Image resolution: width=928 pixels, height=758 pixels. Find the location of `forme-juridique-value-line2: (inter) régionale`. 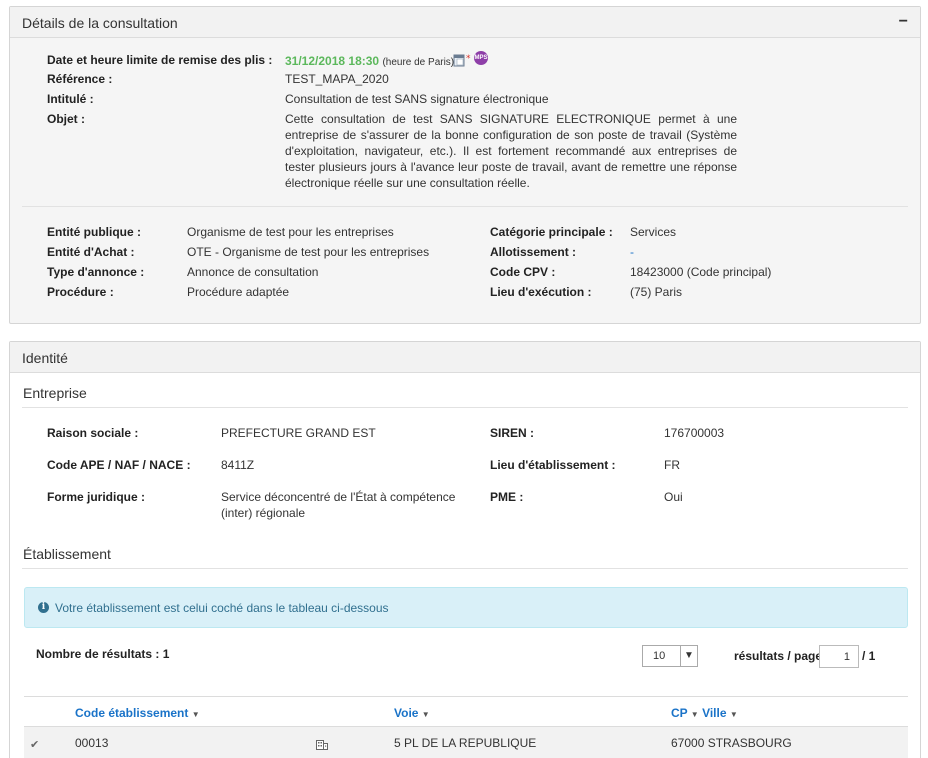

forme-juridique-value-line2: (inter) régionale is located at coordinates (263, 513).